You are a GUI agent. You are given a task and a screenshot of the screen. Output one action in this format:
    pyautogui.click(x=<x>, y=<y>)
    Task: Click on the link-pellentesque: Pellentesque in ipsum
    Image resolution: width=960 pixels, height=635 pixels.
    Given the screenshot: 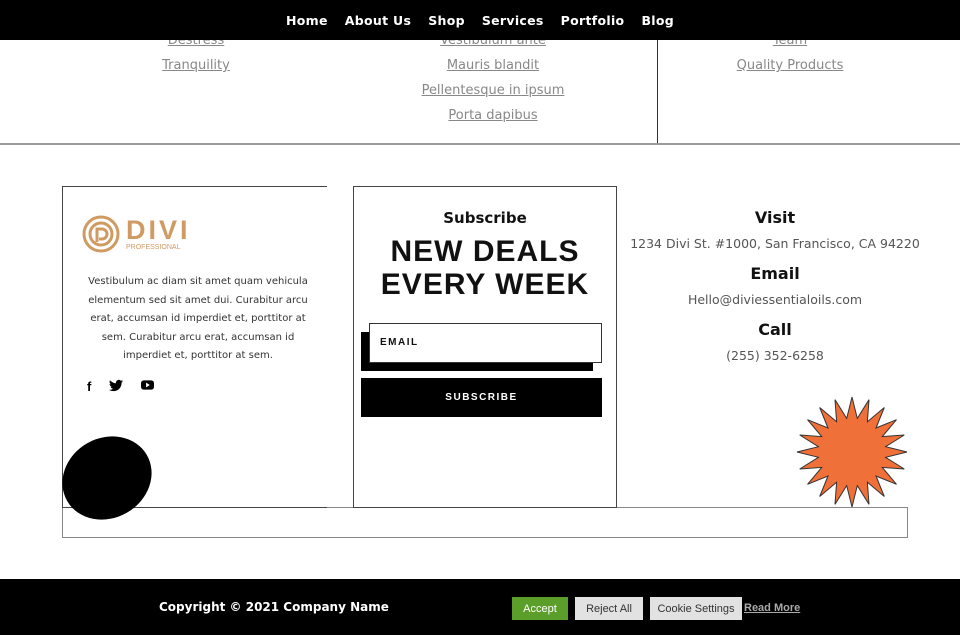 What is the action you would take?
    pyautogui.click(x=493, y=90)
    